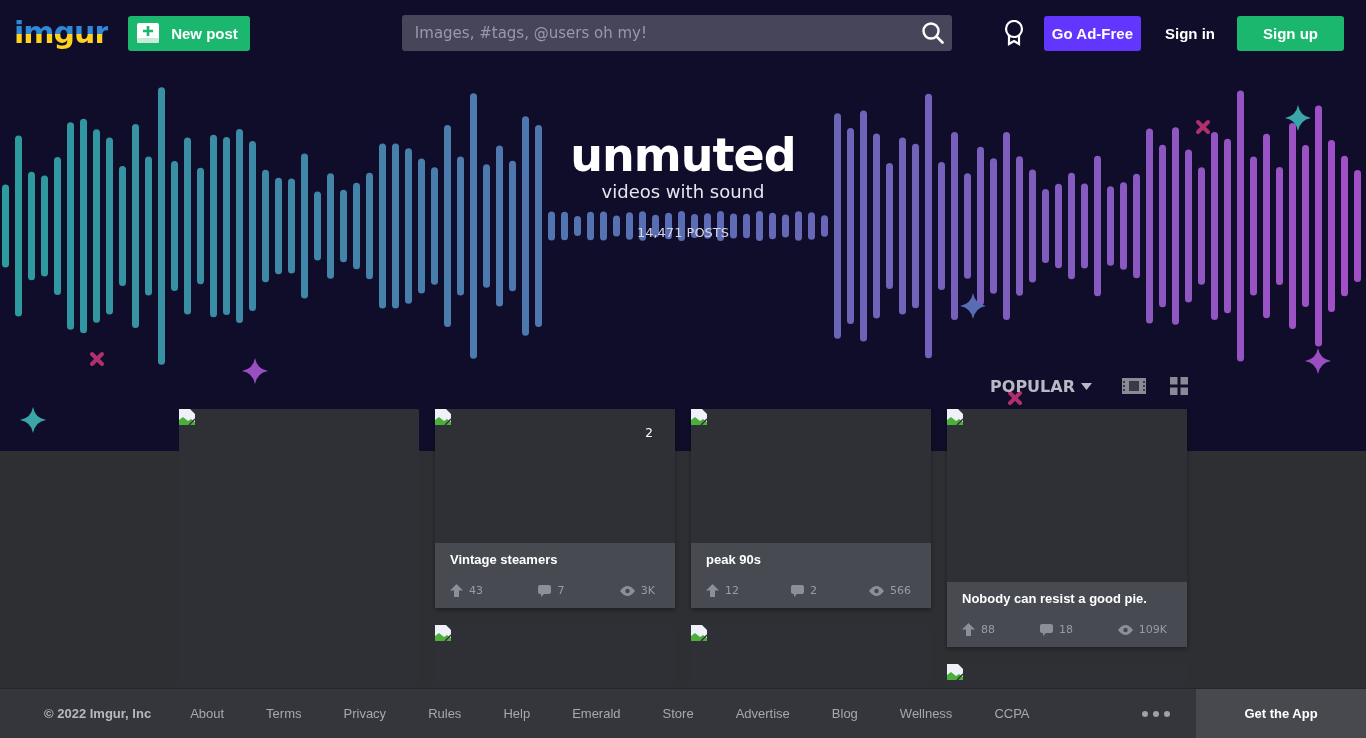 Image resolution: width=1366 pixels, height=738 pixels. I want to click on post-card: Nobody can resist a good pie. 88 18 109K, so click(1067, 528).